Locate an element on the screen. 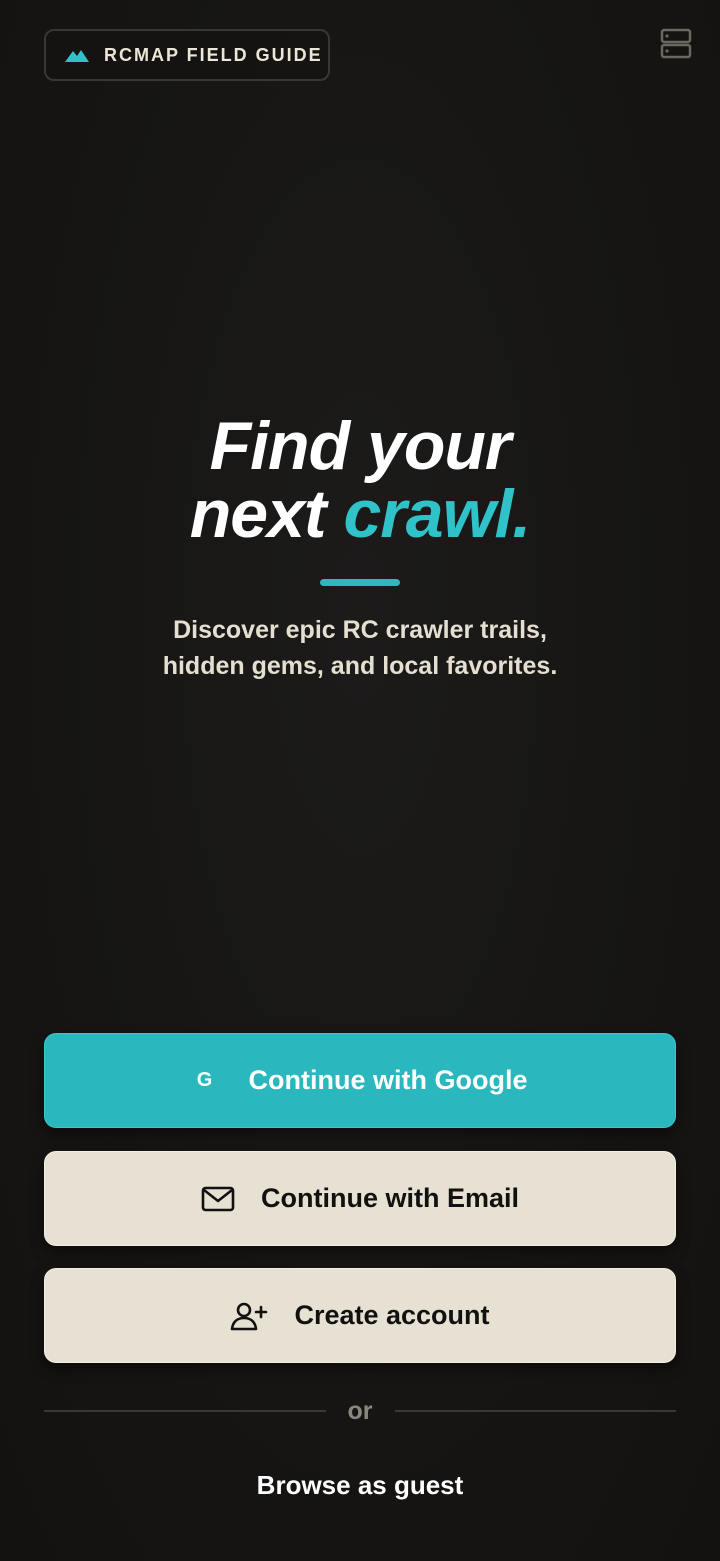  or-divider: or is located at coordinates (360, 1411).